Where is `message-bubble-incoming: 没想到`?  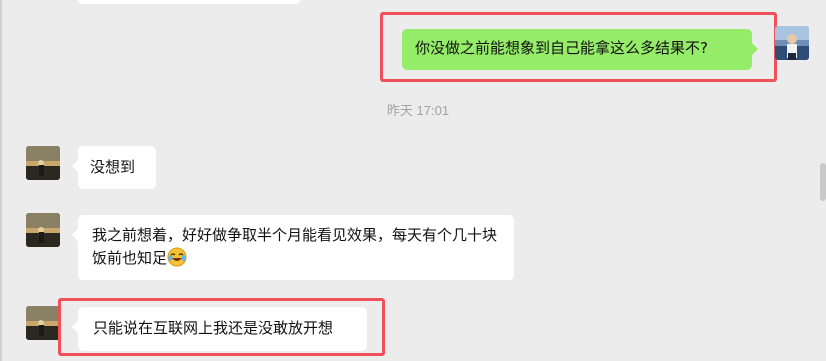
message-bubble-incoming: 没想到 is located at coordinates (114, 167).